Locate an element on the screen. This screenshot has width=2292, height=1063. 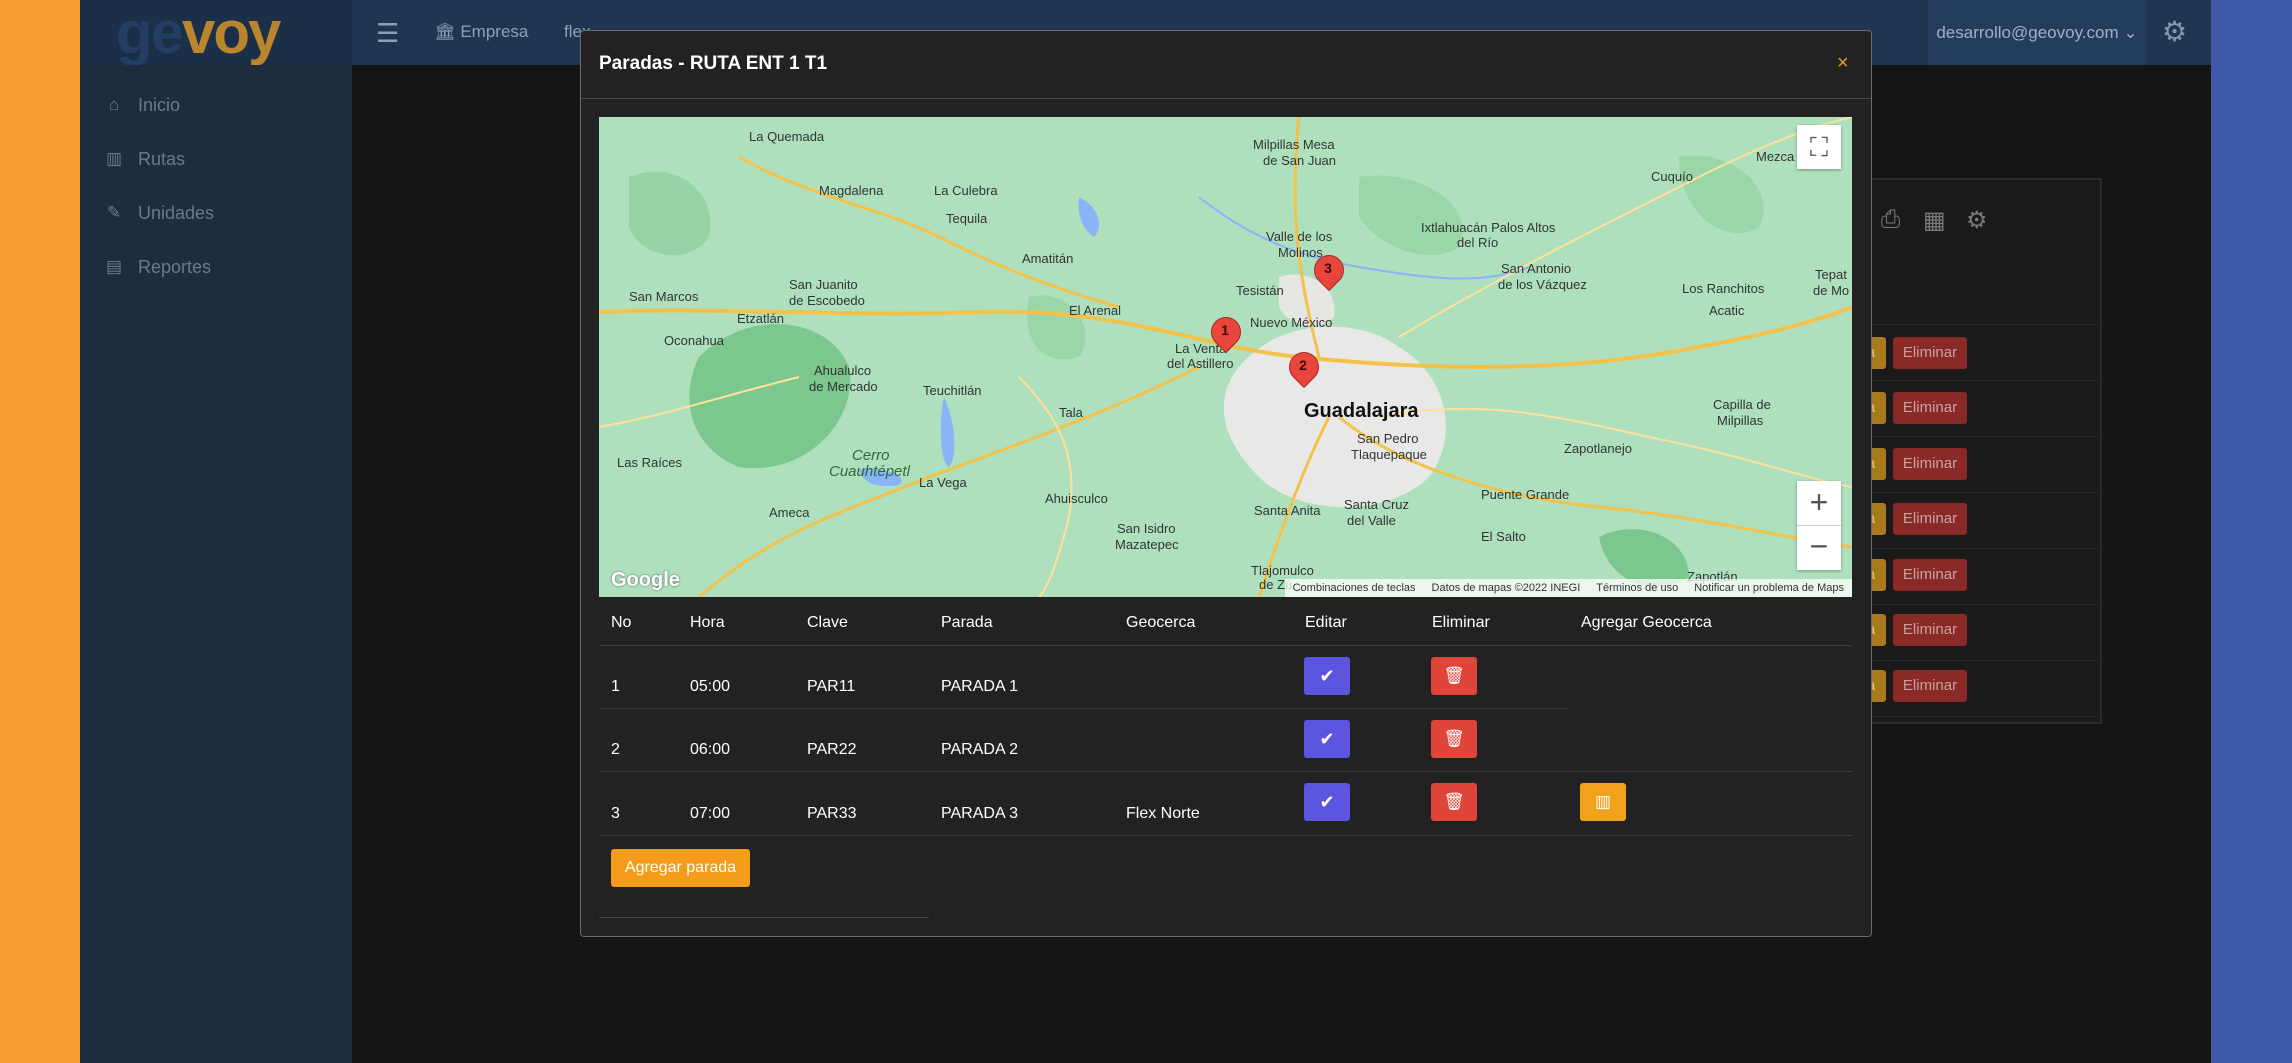
header-hora: Hora is located at coordinates (707, 622).